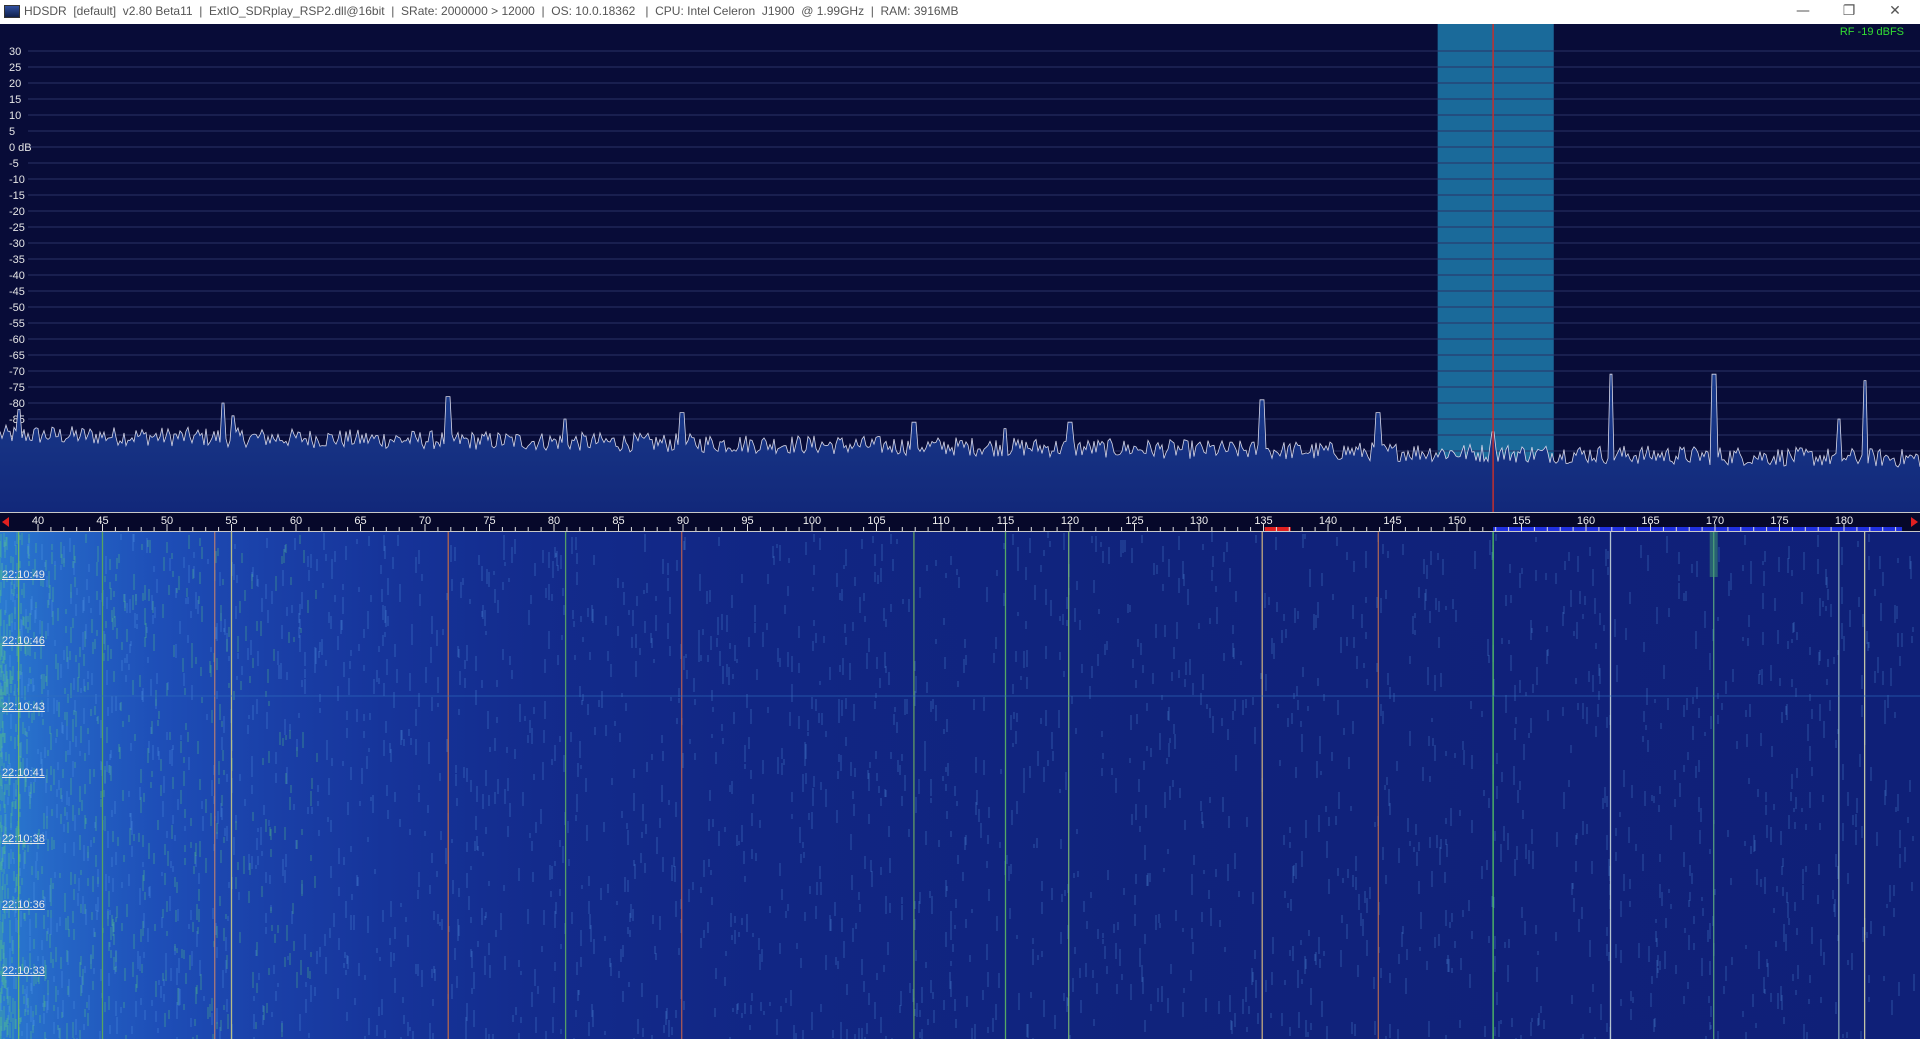 The width and height of the screenshot is (1920, 1039). Describe the element at coordinates (618, 521) in the screenshot. I see `frequency-tick-label: 85` at that location.